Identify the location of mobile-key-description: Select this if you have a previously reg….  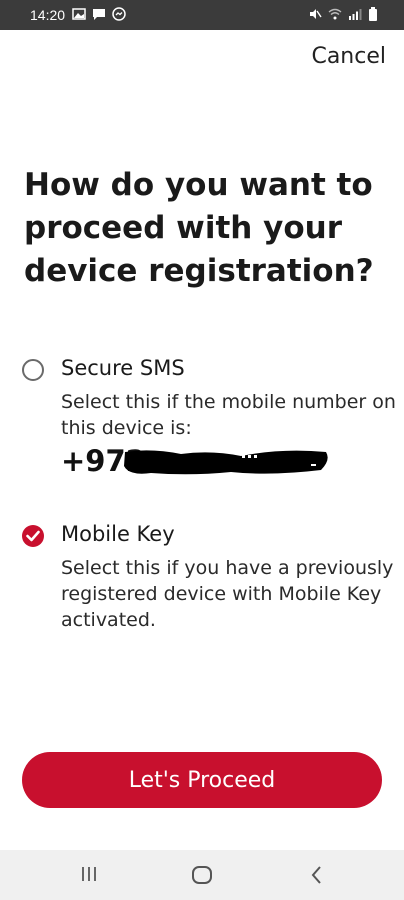
(227, 594).